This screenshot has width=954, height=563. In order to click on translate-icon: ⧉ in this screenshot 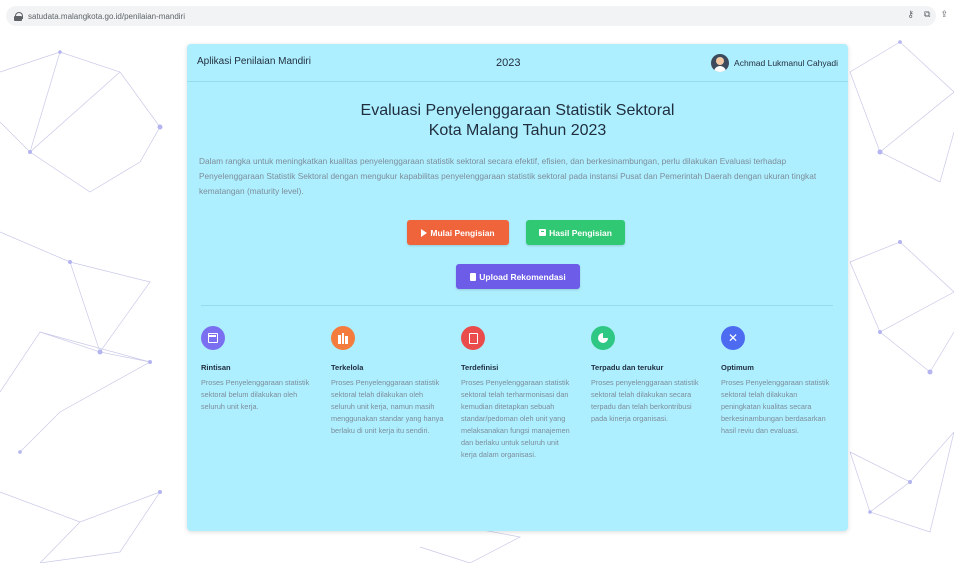, I will do `click(927, 14)`.